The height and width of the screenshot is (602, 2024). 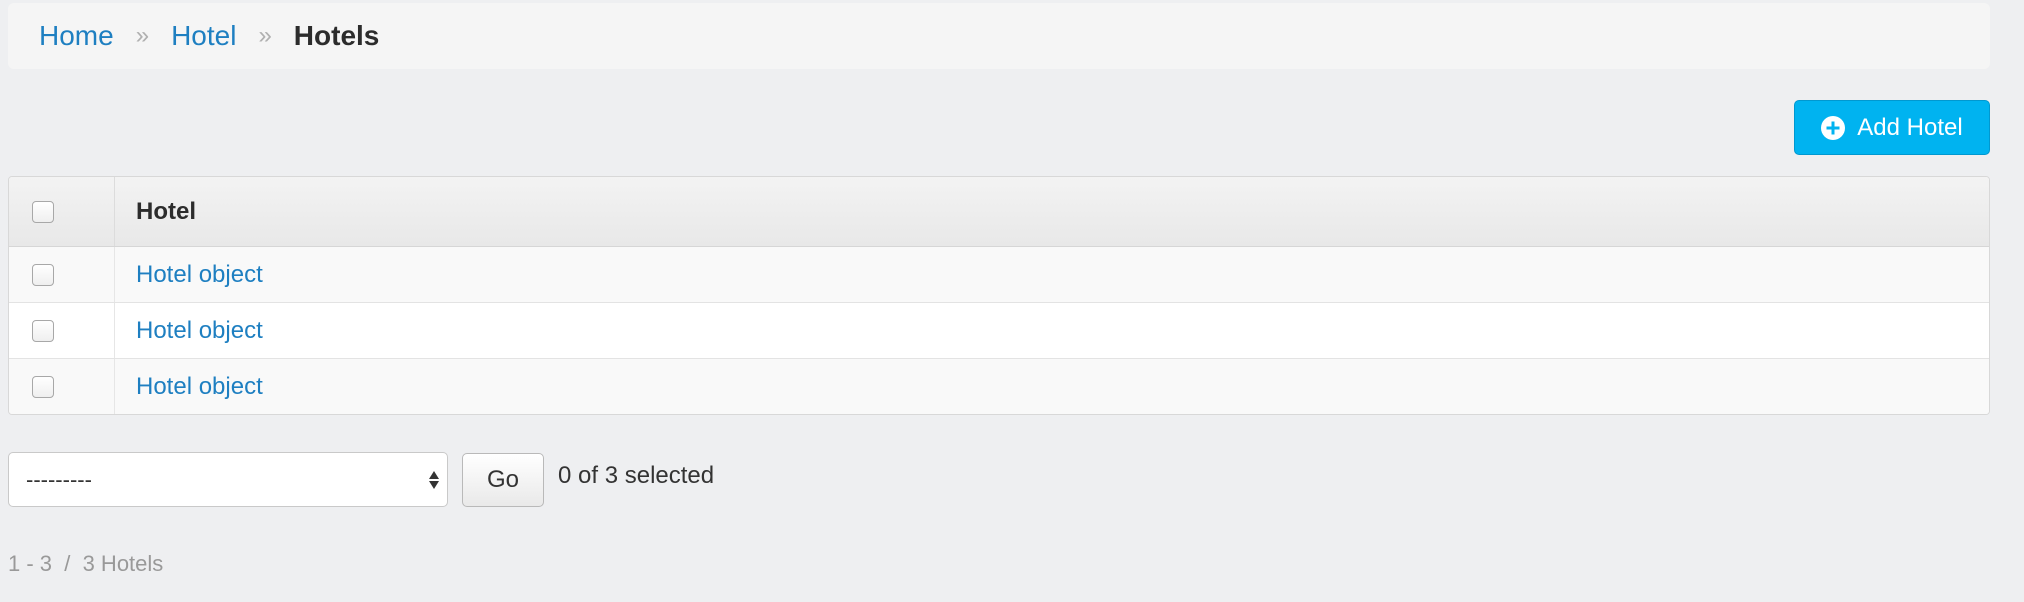 I want to click on action-select-value: ---------, so click(x=59, y=479).